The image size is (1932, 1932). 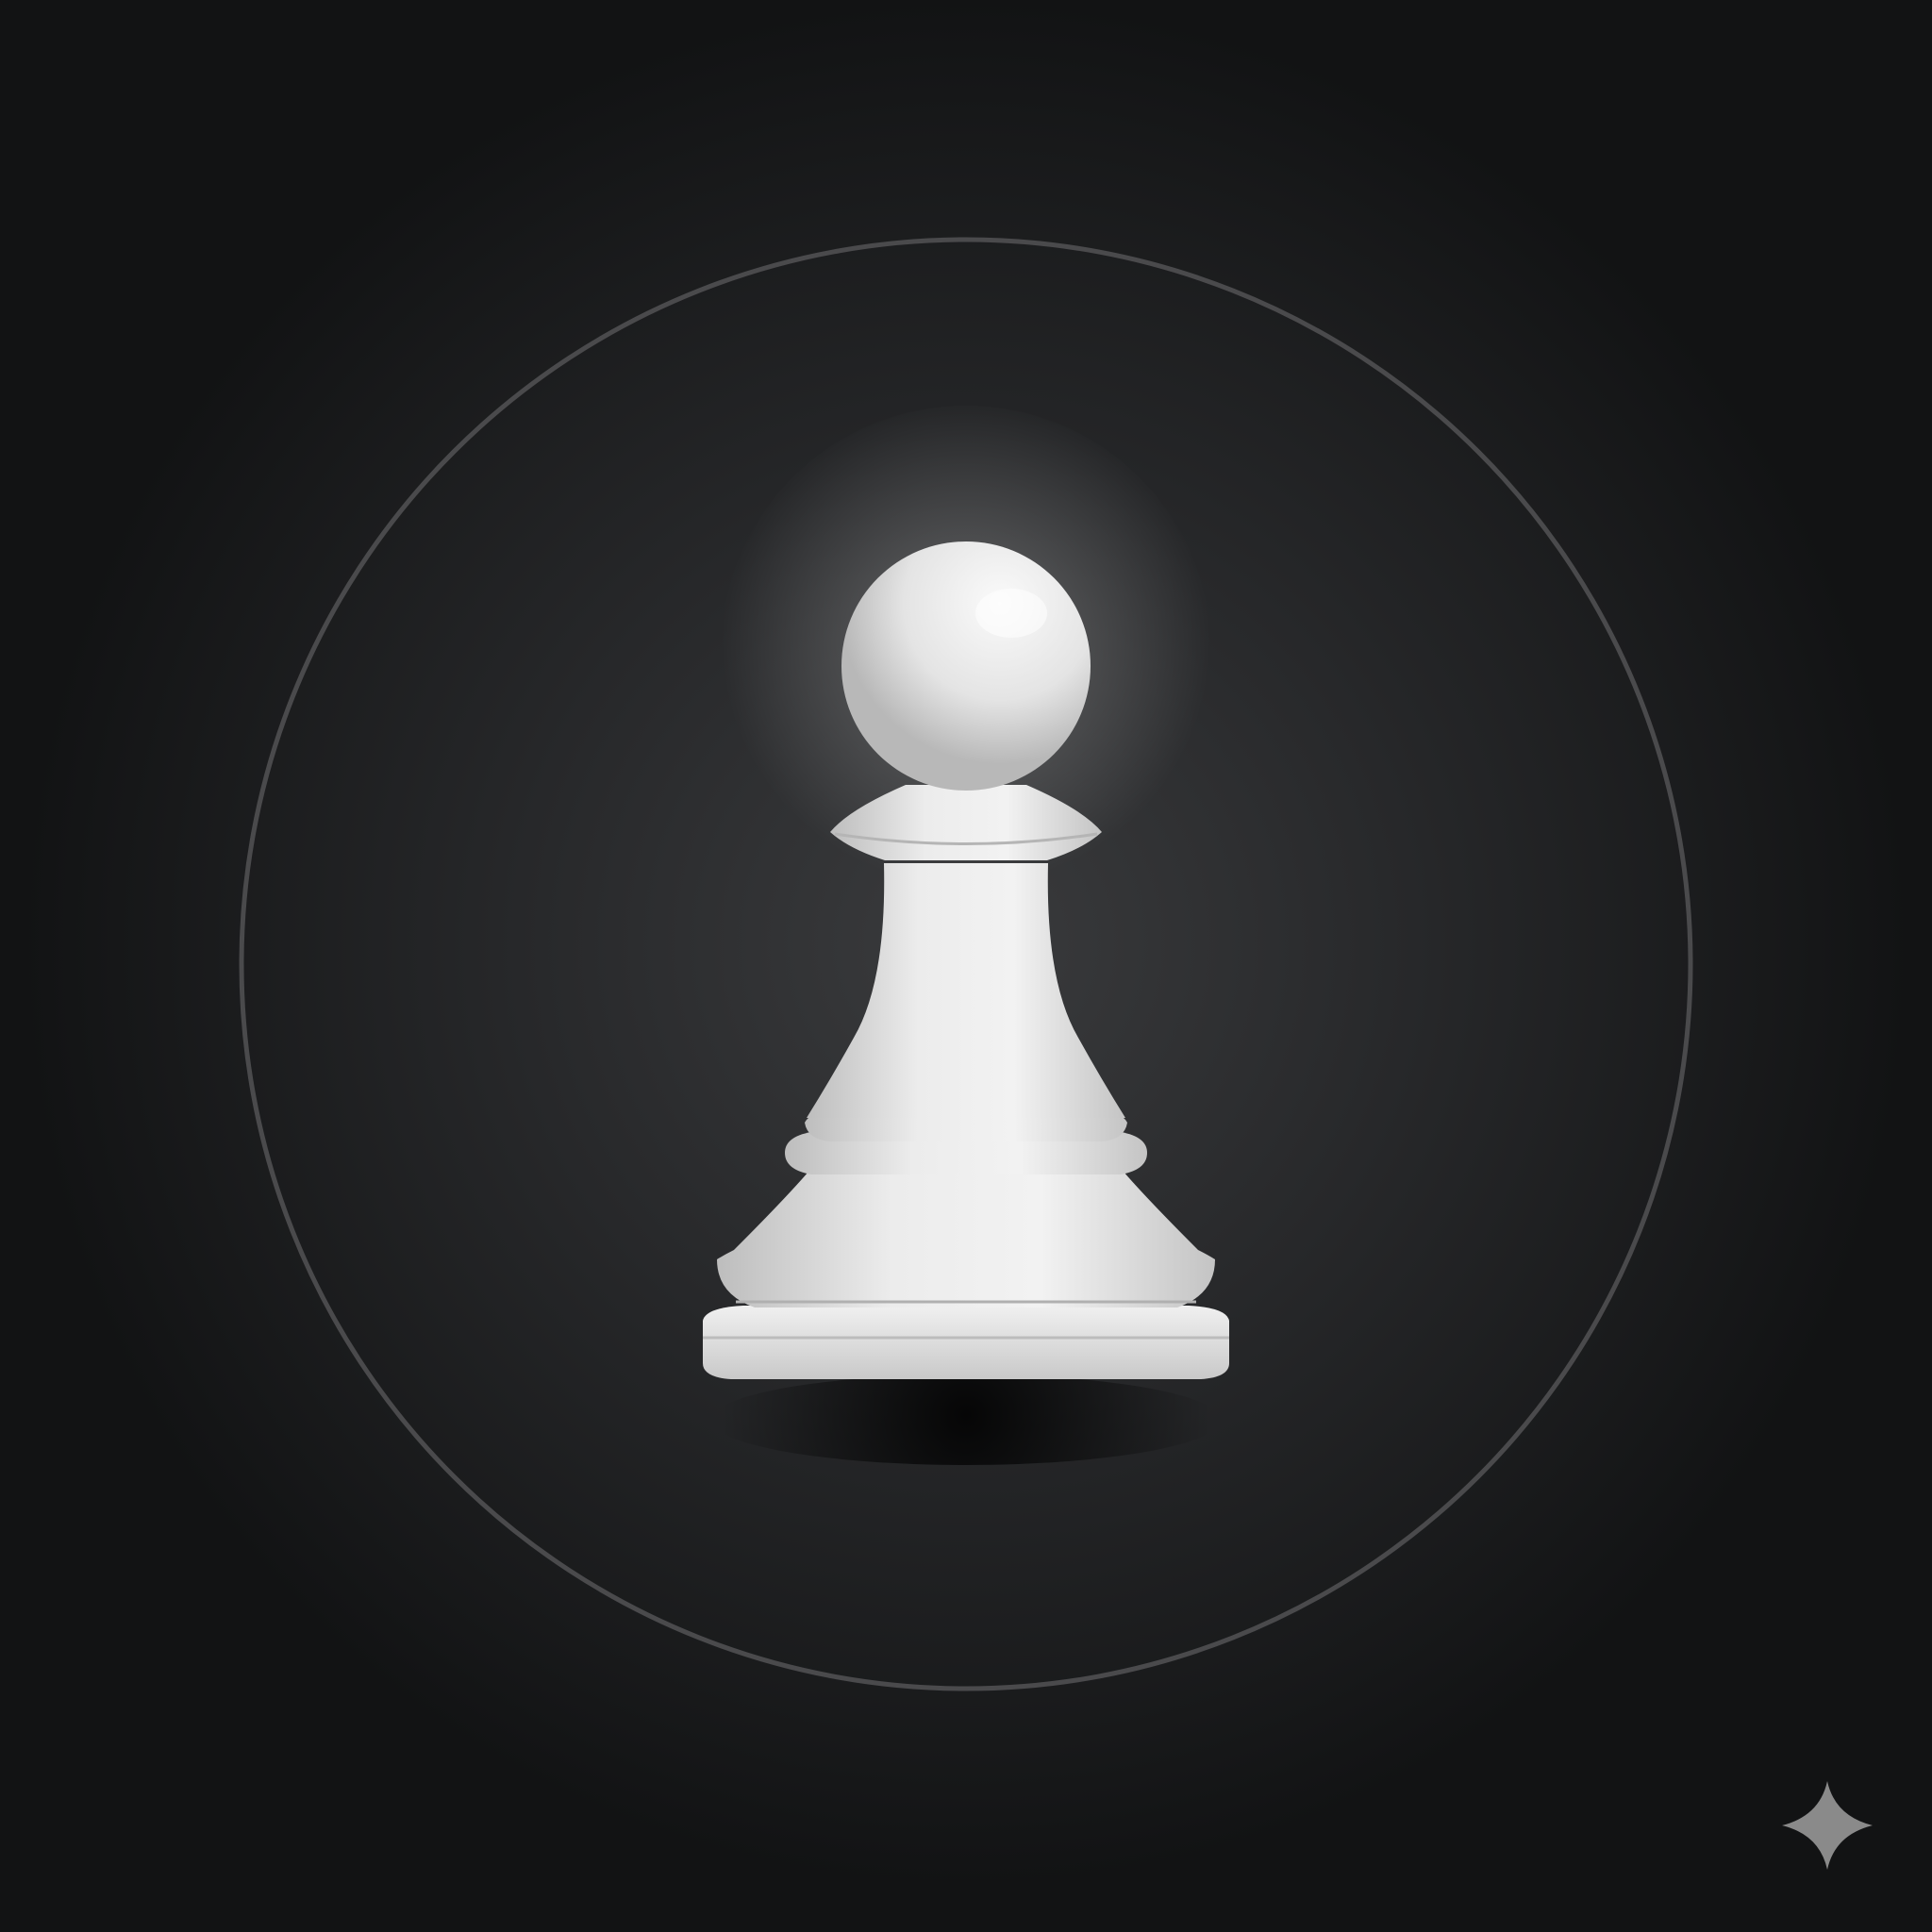 What do you see at coordinates (966, 1420) in the screenshot?
I see `pawn-shadow` at bounding box center [966, 1420].